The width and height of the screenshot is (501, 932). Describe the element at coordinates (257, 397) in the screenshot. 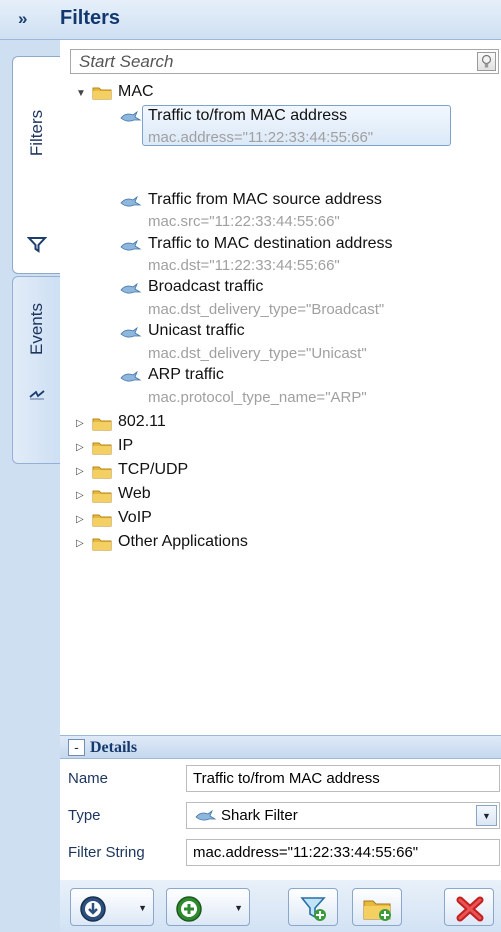

I see `filter-item-expression: mac.protocol_type_name="ARP"` at that location.